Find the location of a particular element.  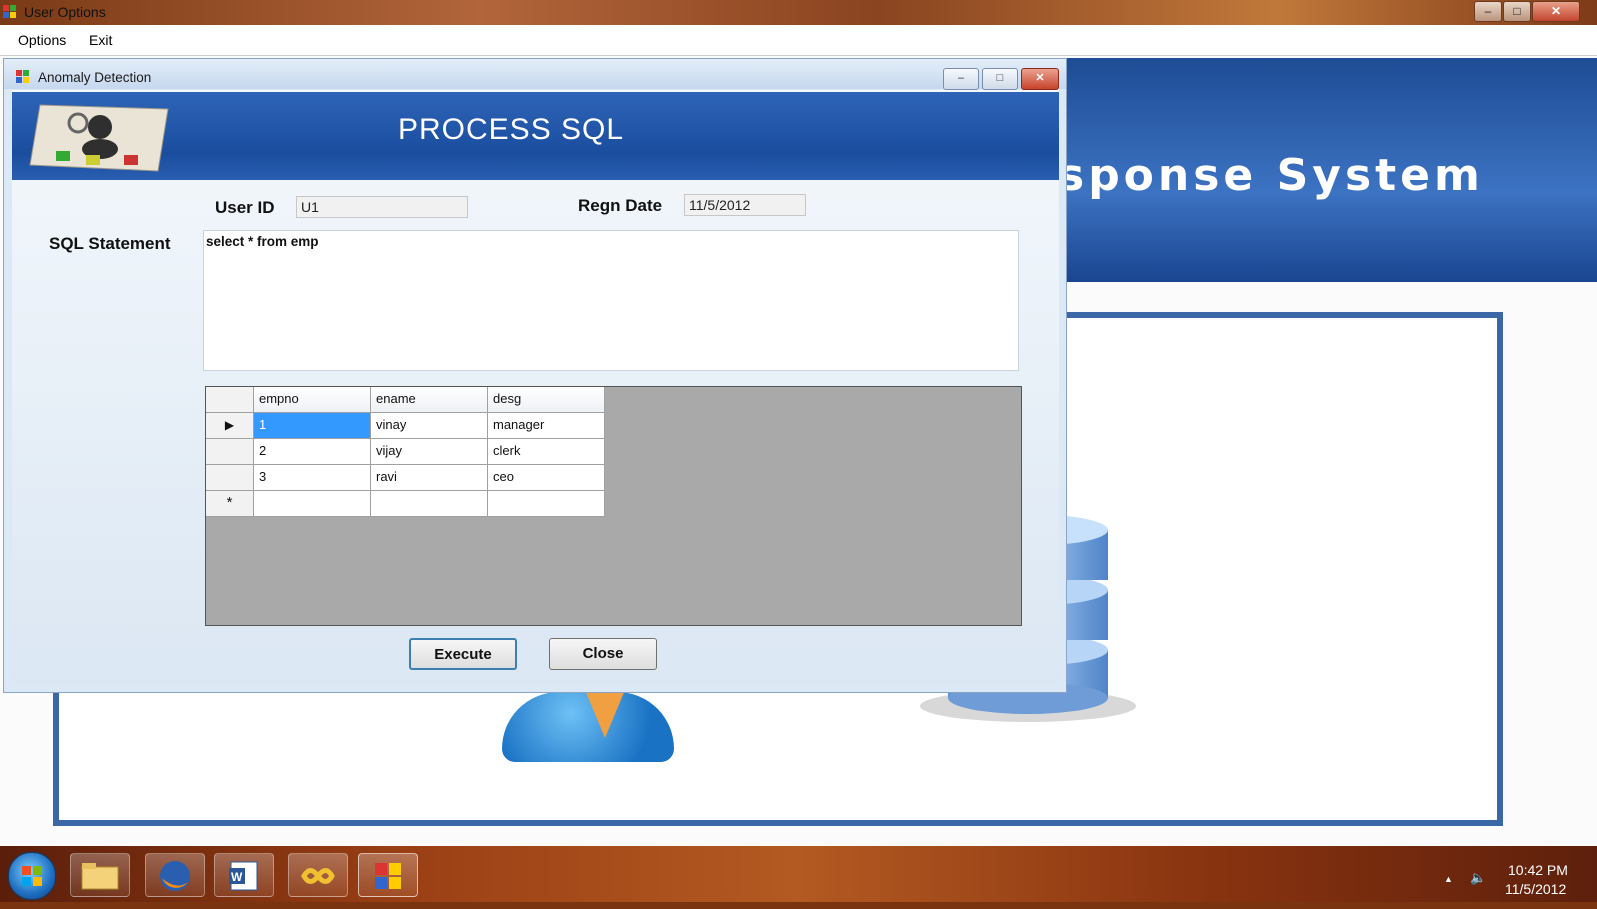

taskbar-word-button: W is located at coordinates (244, 875).